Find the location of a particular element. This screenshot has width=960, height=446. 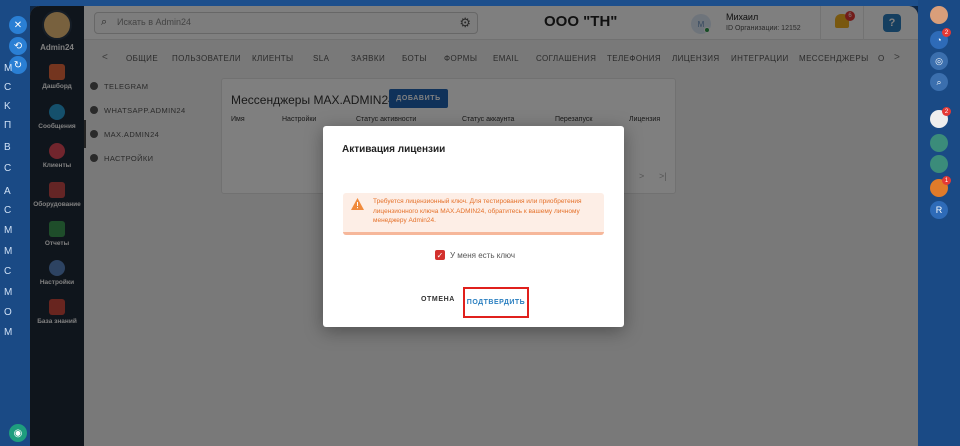

contact-icon: 1 is located at coordinates (940, 186).